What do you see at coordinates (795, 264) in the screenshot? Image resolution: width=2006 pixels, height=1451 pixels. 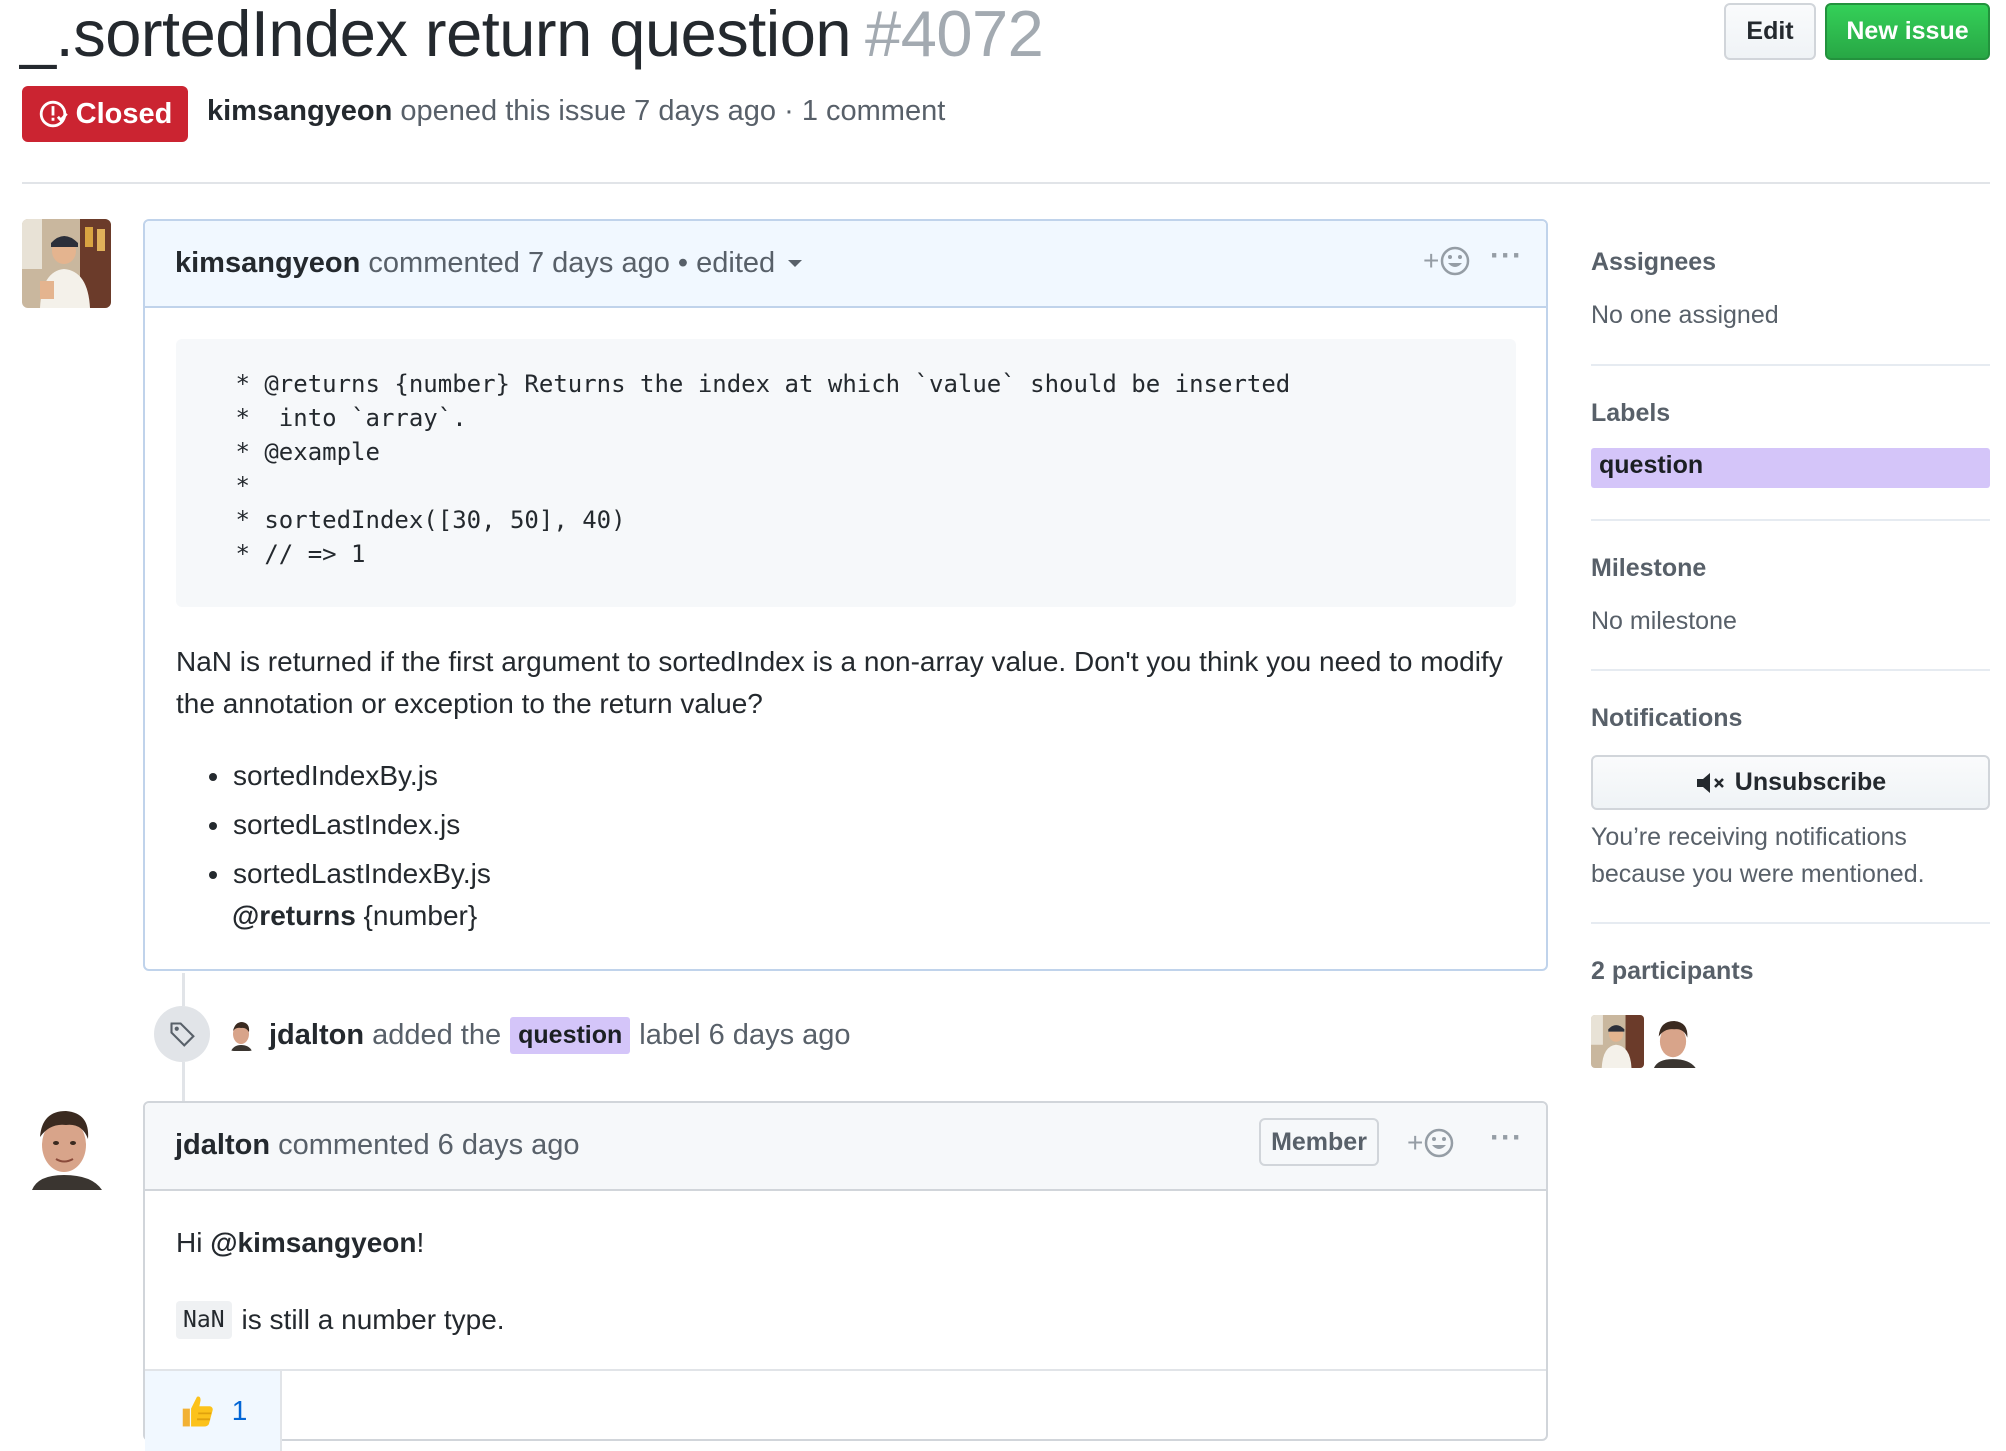 I see `dropdown-caret-icon` at bounding box center [795, 264].